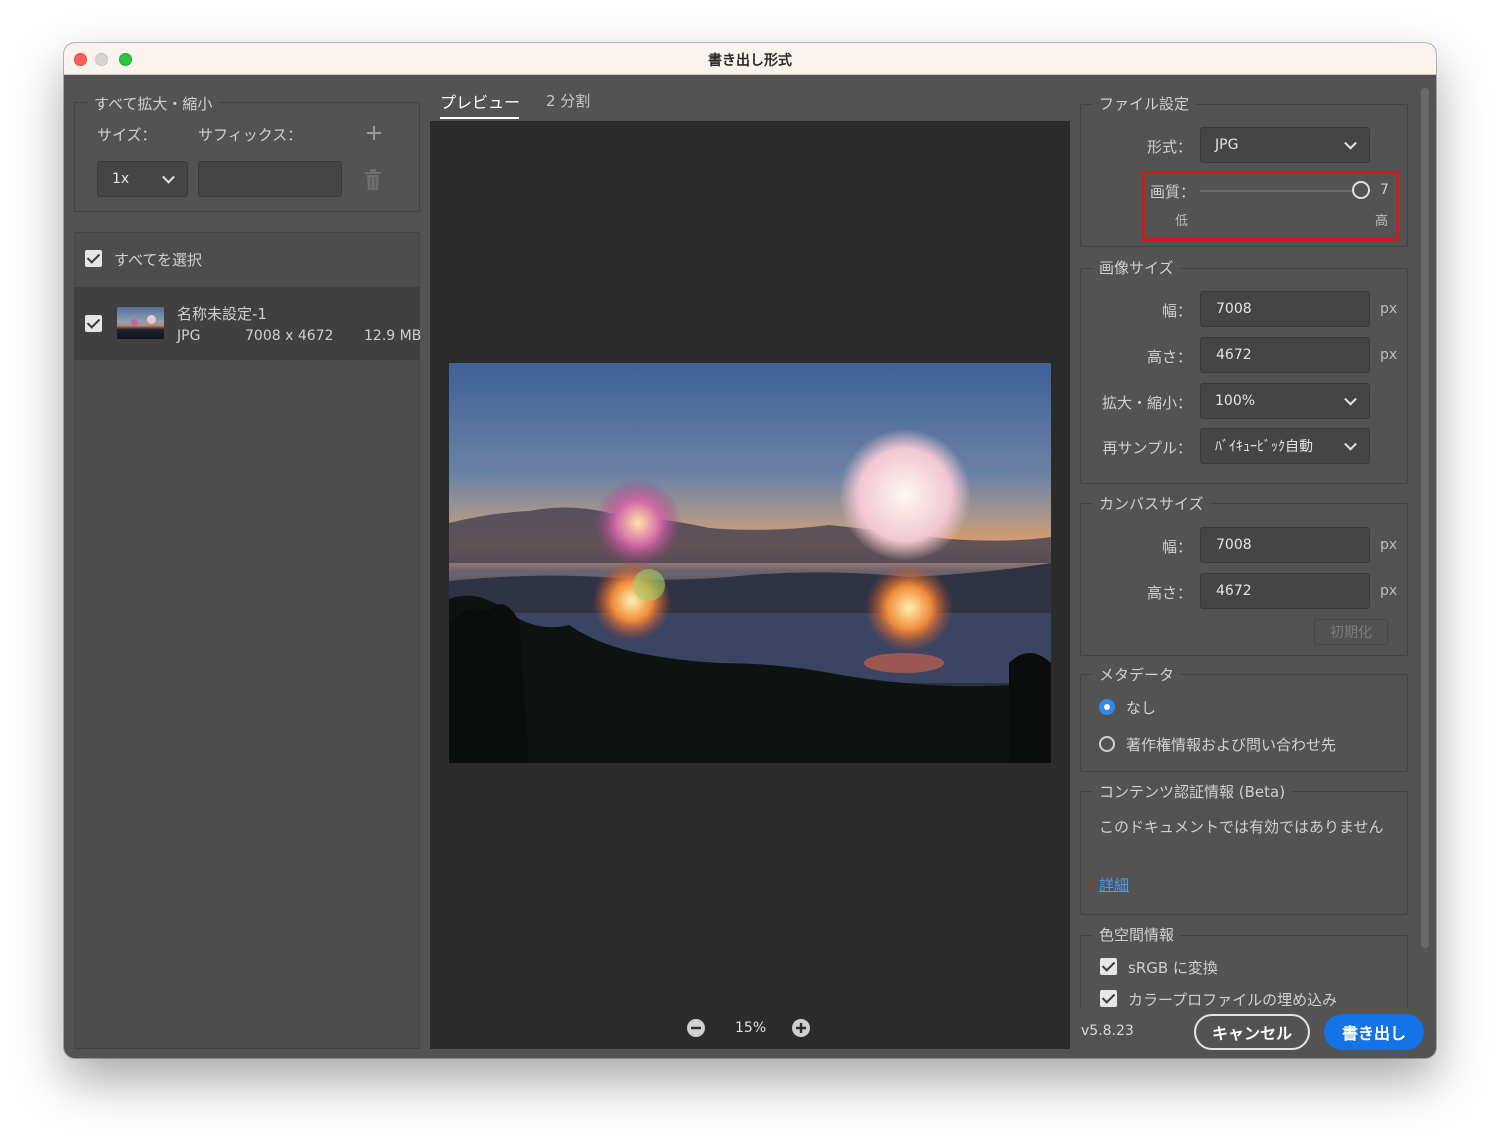  What do you see at coordinates (158, 260) in the screenshot?
I see `select-all-label: すべてを選択` at bounding box center [158, 260].